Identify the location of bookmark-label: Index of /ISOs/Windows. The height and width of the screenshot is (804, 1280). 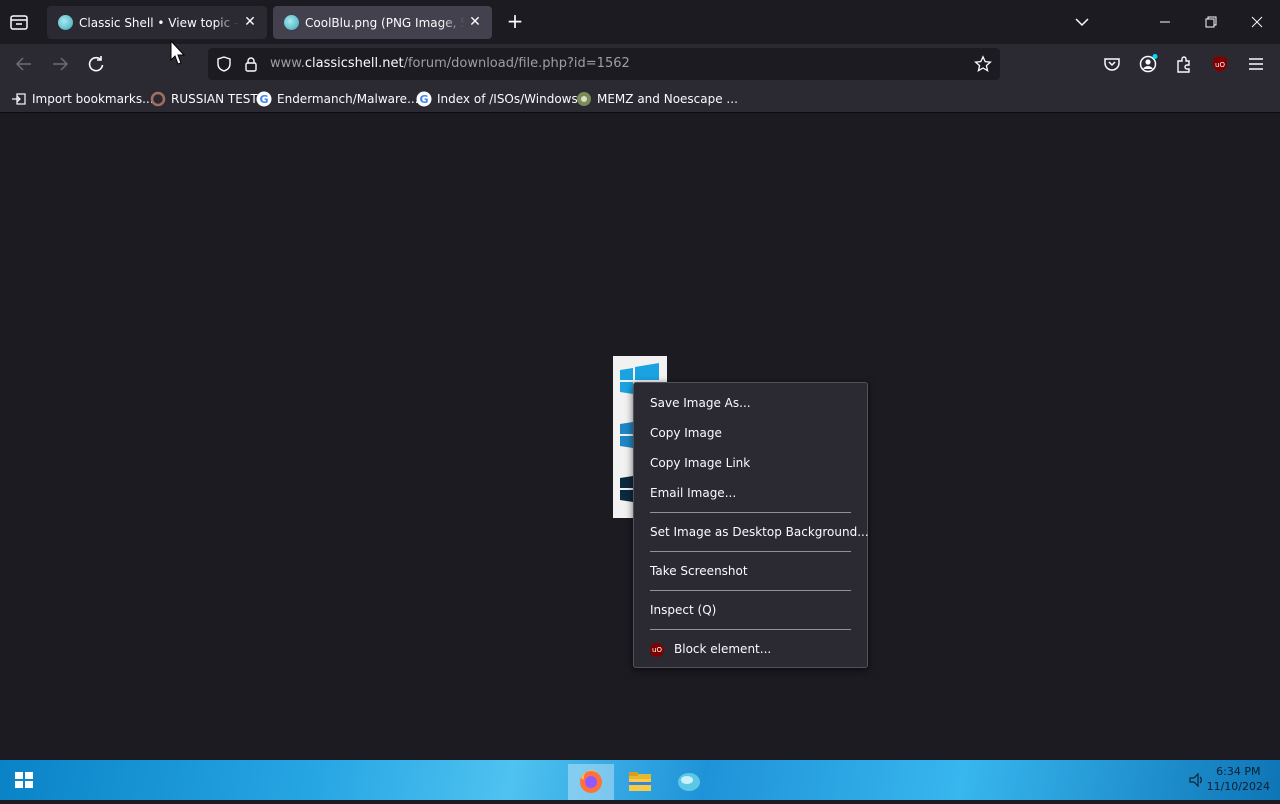
(507, 98).